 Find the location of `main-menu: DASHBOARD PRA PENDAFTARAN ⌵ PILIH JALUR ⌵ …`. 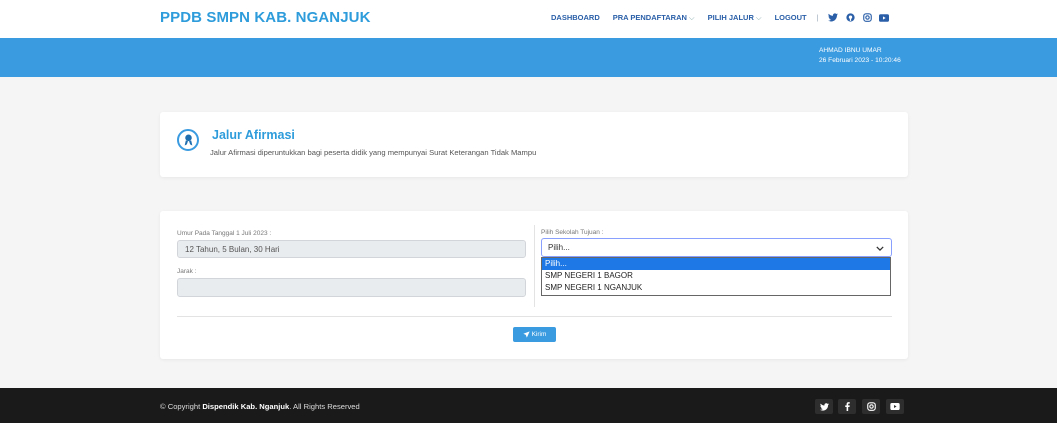

main-menu: DASHBOARD PRA PENDAFTARAN ⌵ PILIH JALUR ⌵ … is located at coordinates (723, 17).